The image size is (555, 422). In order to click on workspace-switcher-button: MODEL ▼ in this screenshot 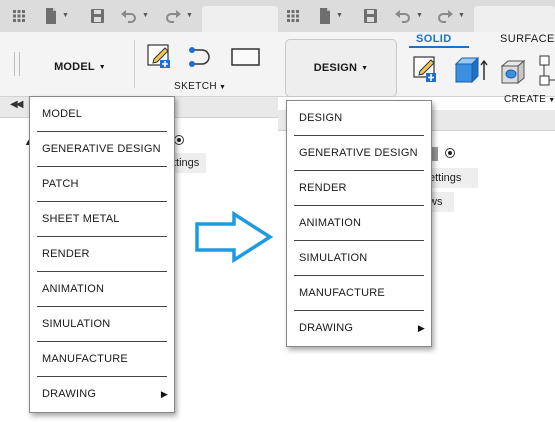, I will do `click(80, 67)`.